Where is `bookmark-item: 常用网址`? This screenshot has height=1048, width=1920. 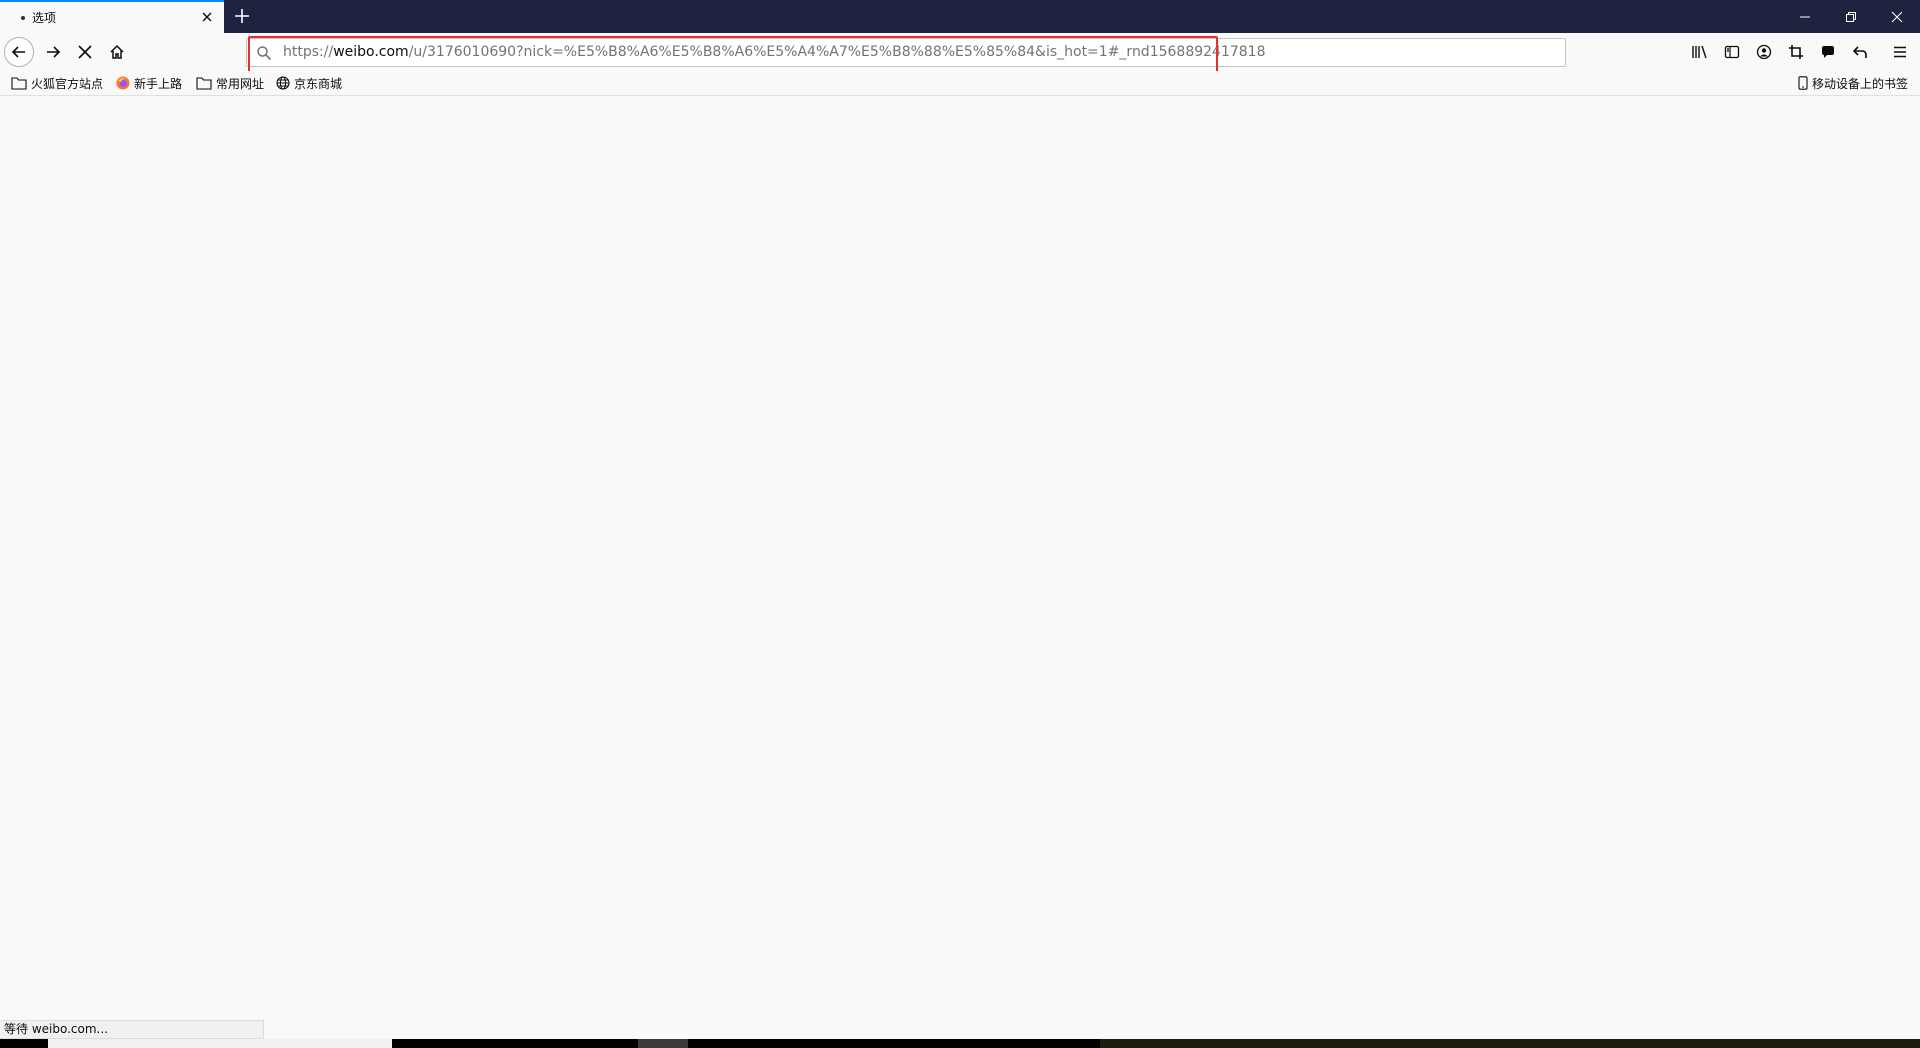
bookmark-item: 常用网址 is located at coordinates (230, 83).